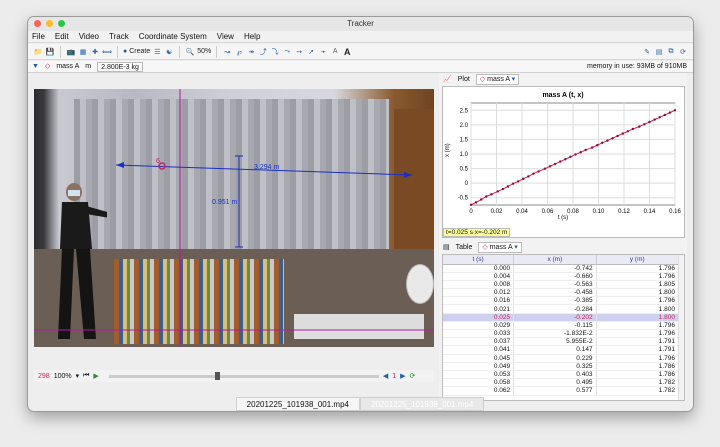 The width and height of the screenshot is (720, 447). Describe the element at coordinates (561, 268) in the screenshot. I see `table-row: 0.000 -0.742 1.796` at that location.